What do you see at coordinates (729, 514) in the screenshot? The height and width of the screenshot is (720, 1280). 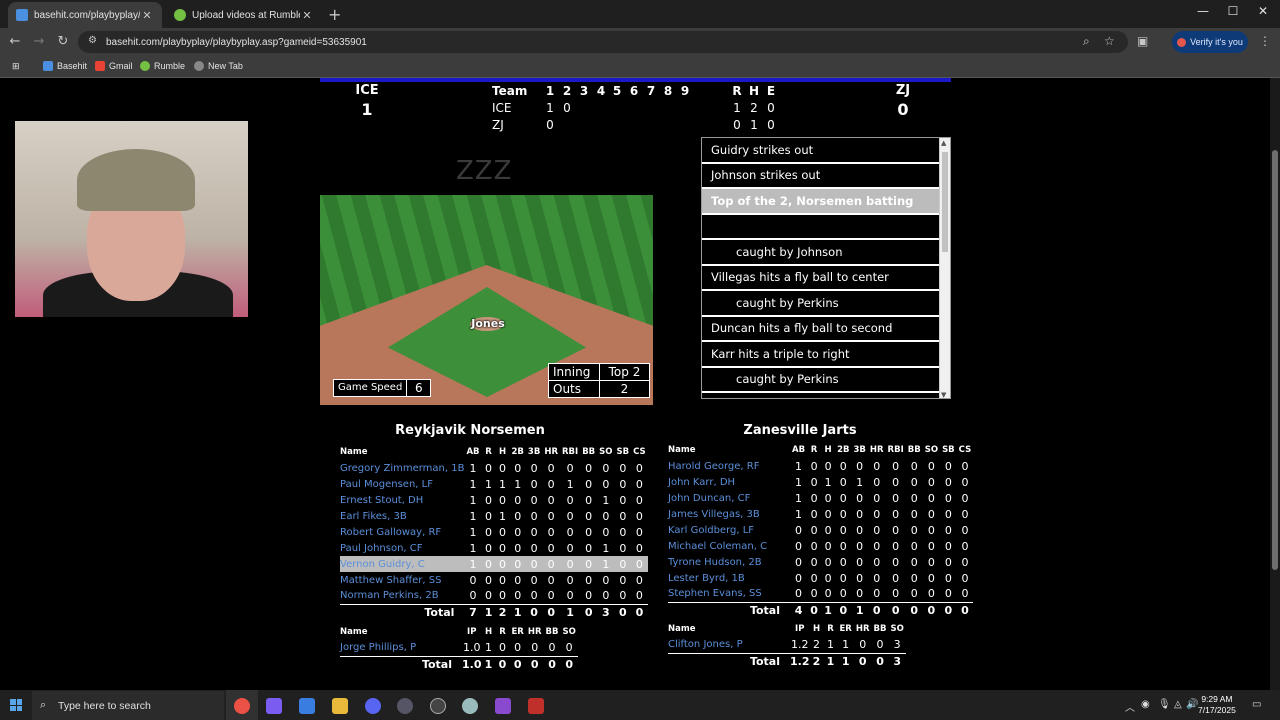 I see `player-link: James Villegas, 3B` at bounding box center [729, 514].